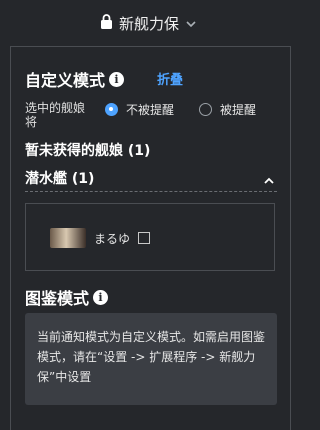 Image resolution: width=320 pixels, height=430 pixels. I want to click on chevron-up-icon, so click(269, 179).